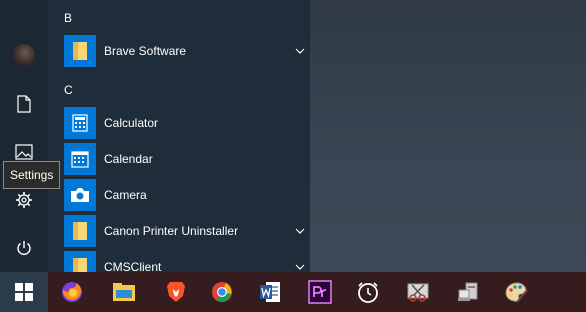 Image resolution: width=586 pixels, height=312 pixels. I want to click on paint-icon, so click(516, 292).